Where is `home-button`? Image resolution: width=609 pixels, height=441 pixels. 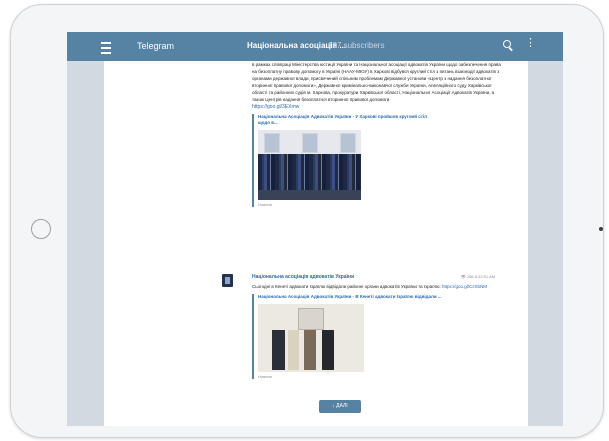 home-button is located at coordinates (41, 229).